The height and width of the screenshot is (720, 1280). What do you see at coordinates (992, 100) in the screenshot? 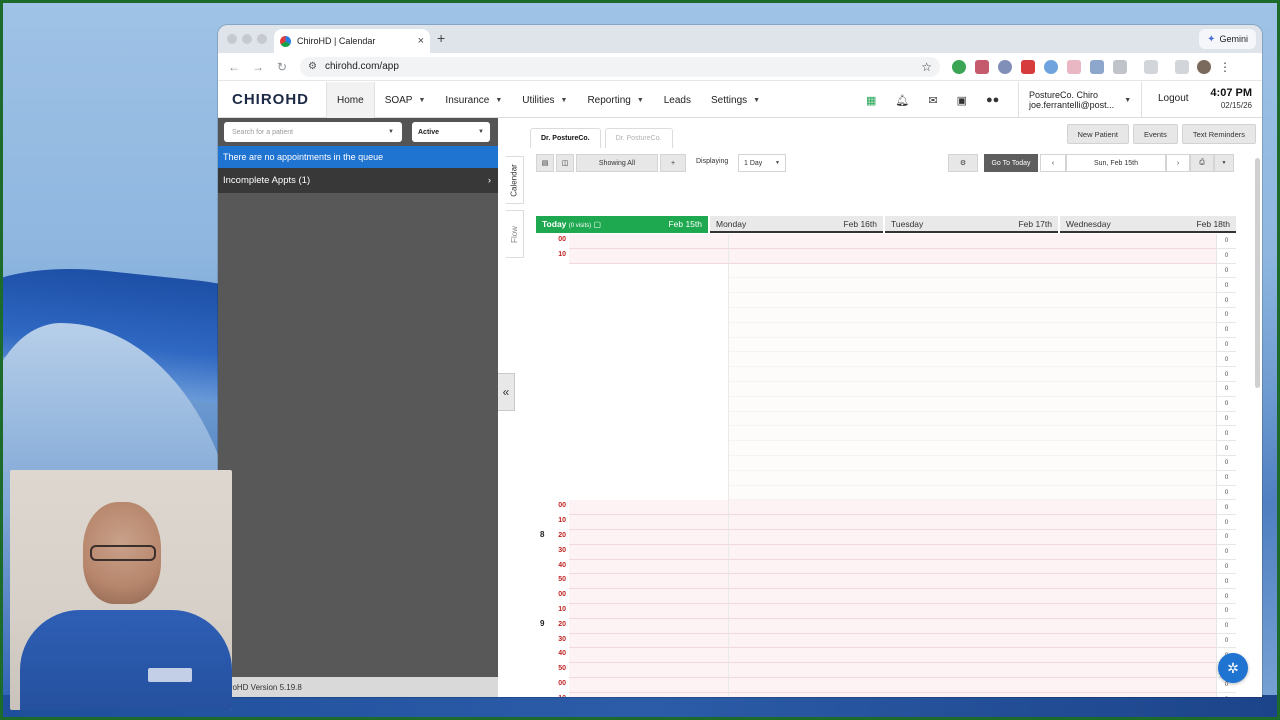
I see `users-icon: ●●` at bounding box center [992, 100].